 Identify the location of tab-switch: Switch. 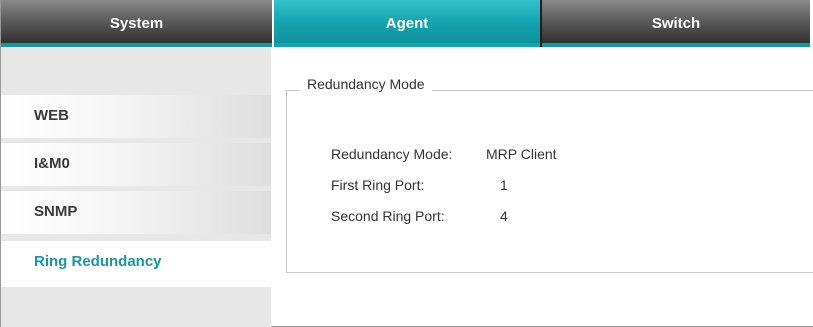
(676, 23).